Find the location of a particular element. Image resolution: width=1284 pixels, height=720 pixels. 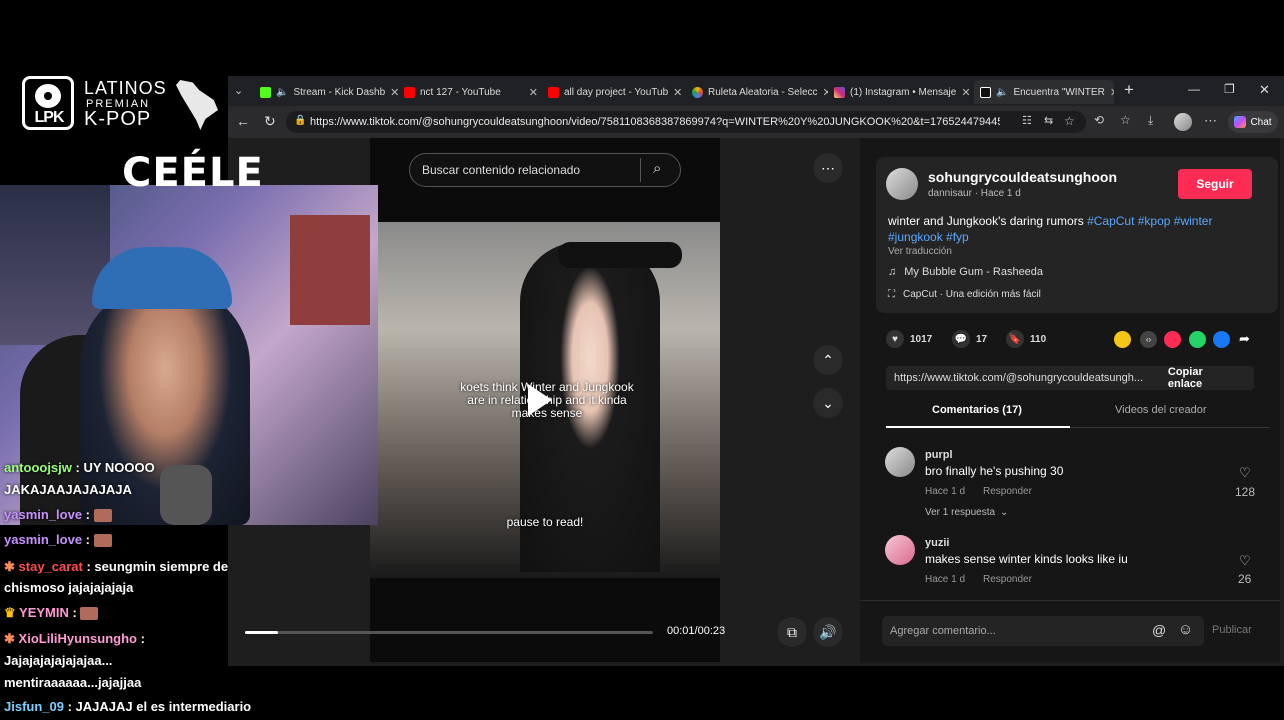

creator-avatar is located at coordinates (902, 184).